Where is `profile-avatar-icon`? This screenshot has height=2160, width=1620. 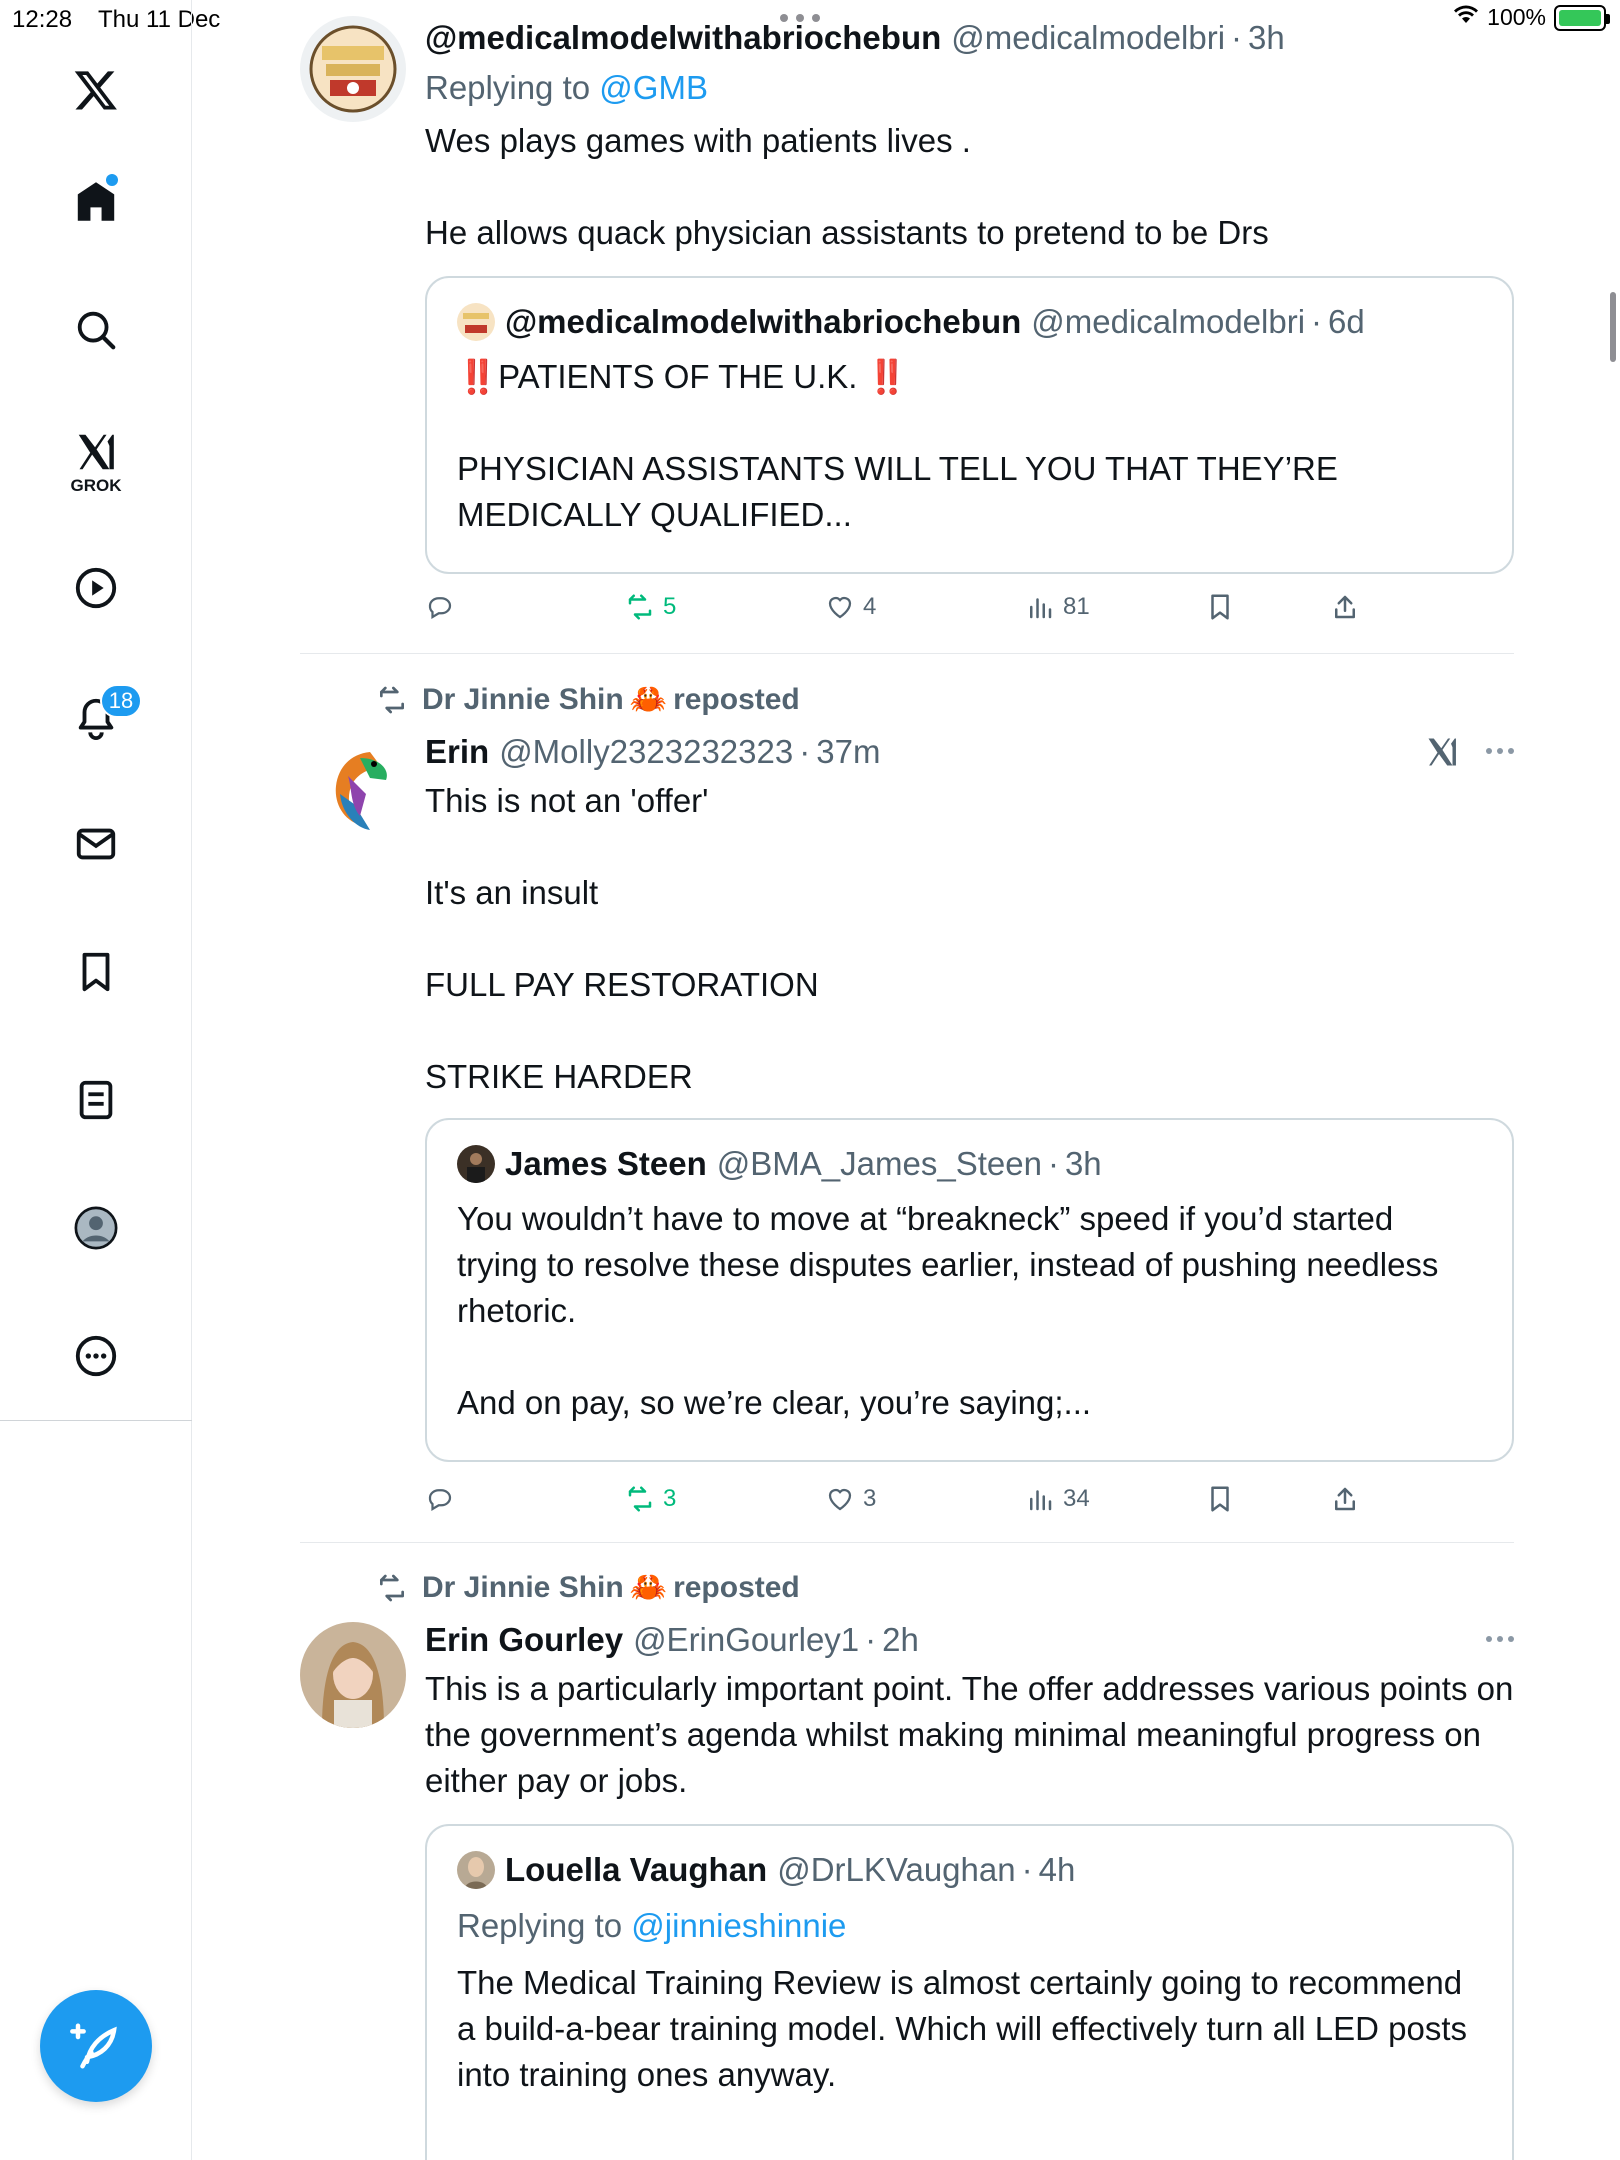 profile-avatar-icon is located at coordinates (96, 1228).